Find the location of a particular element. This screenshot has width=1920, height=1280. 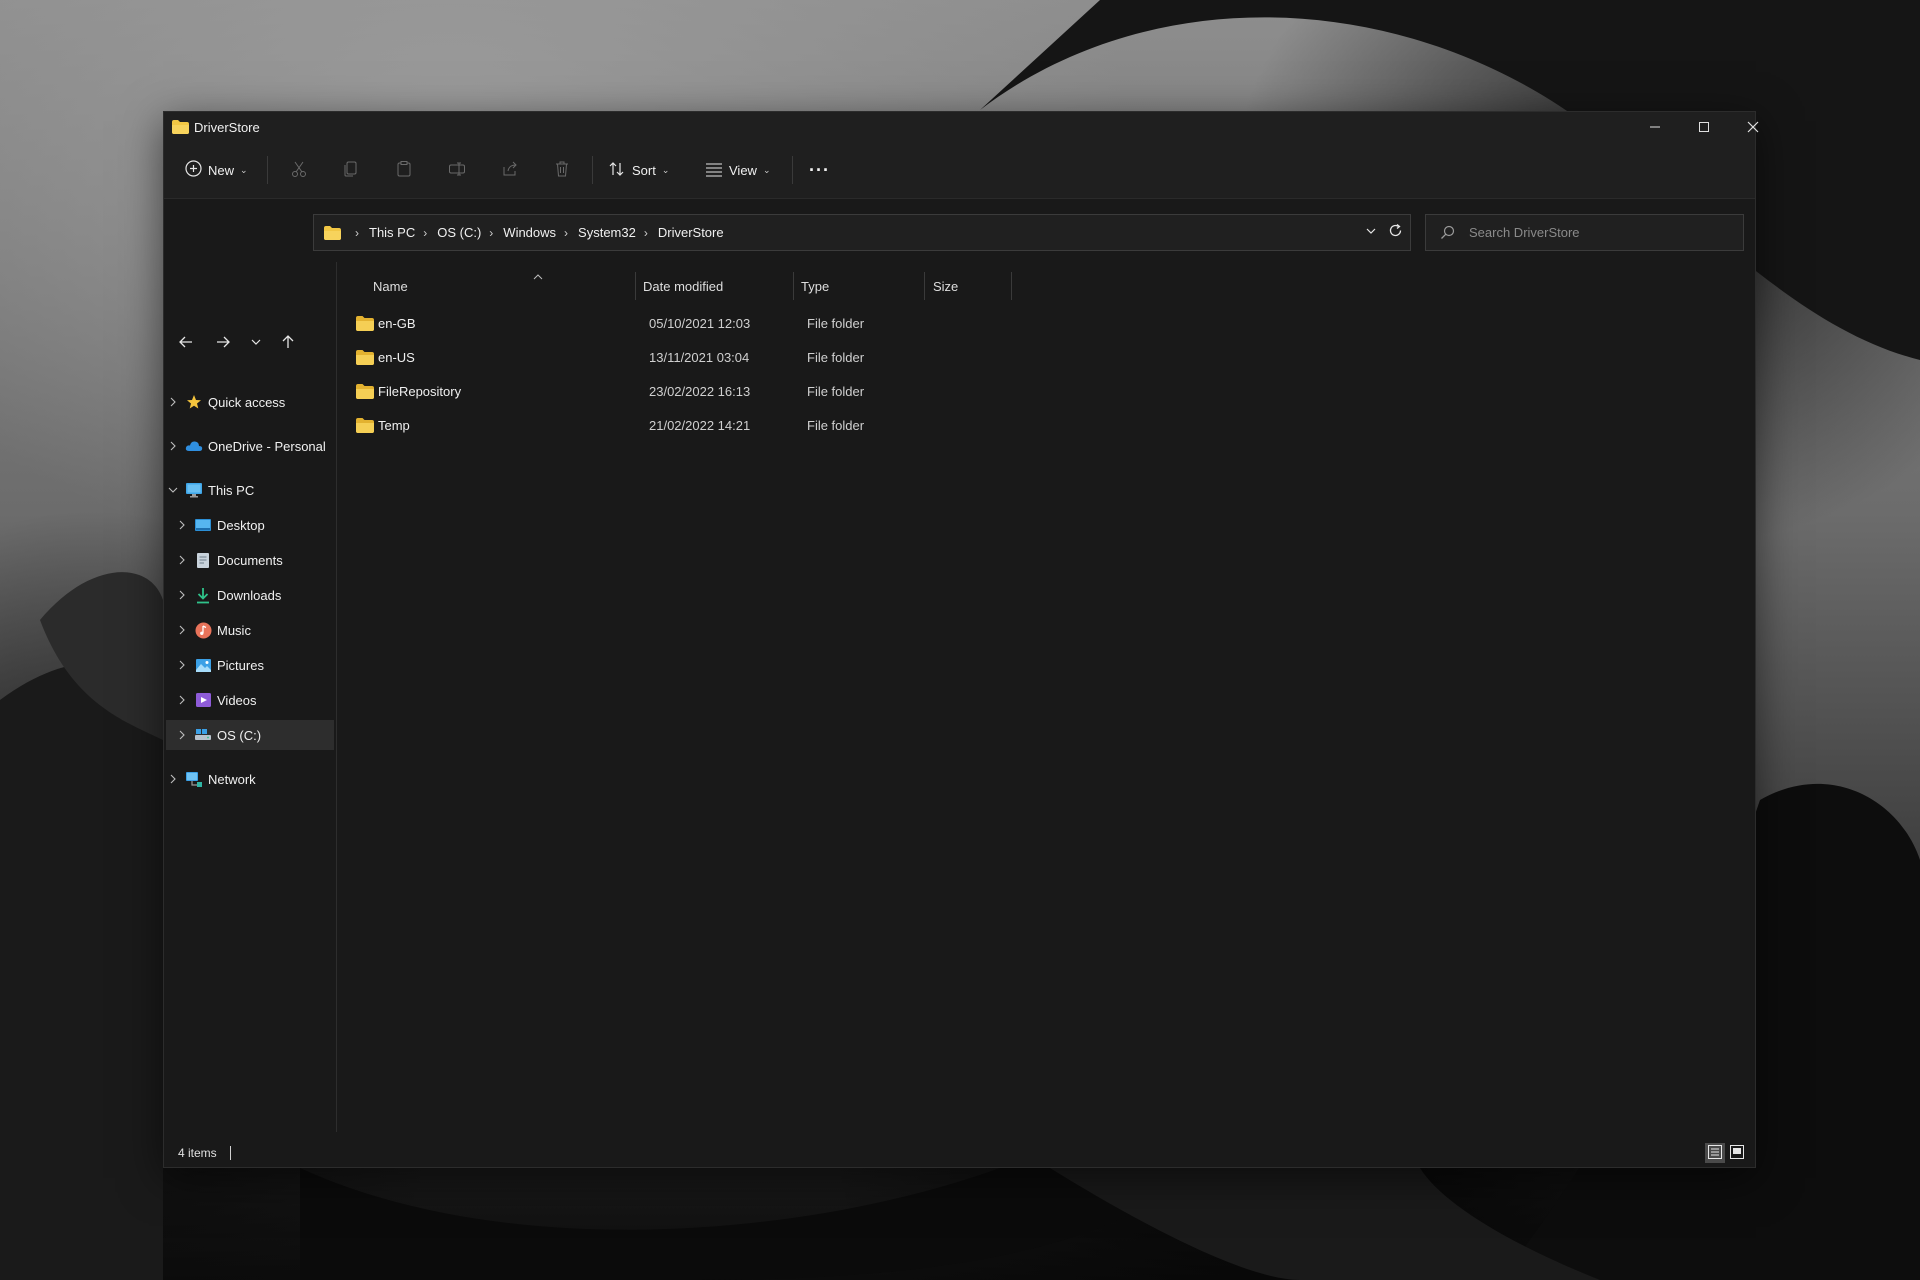

rename-icon is located at coordinates (457, 170).